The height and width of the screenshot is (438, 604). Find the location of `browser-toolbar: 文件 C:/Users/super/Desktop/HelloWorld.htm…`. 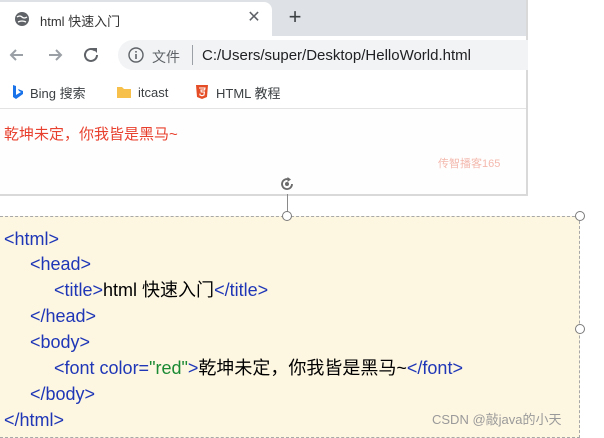

browser-toolbar: 文件 C:/Users/super/Desktop/HelloWorld.htm… is located at coordinates (264, 55).